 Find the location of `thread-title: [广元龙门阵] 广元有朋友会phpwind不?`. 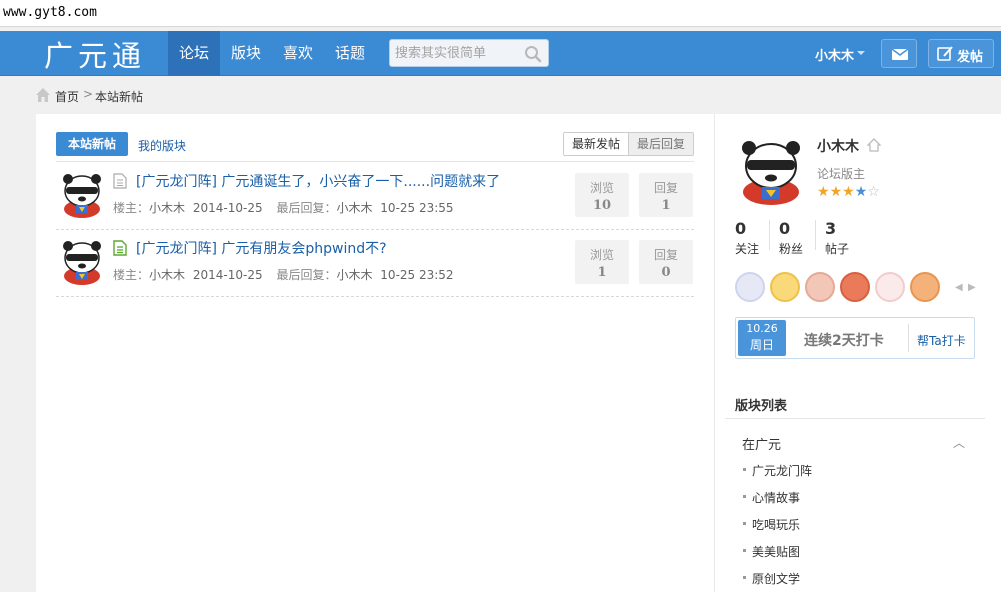

thread-title: [广元龙门阵] 广元有朋友会phpwind不? is located at coordinates (261, 248).